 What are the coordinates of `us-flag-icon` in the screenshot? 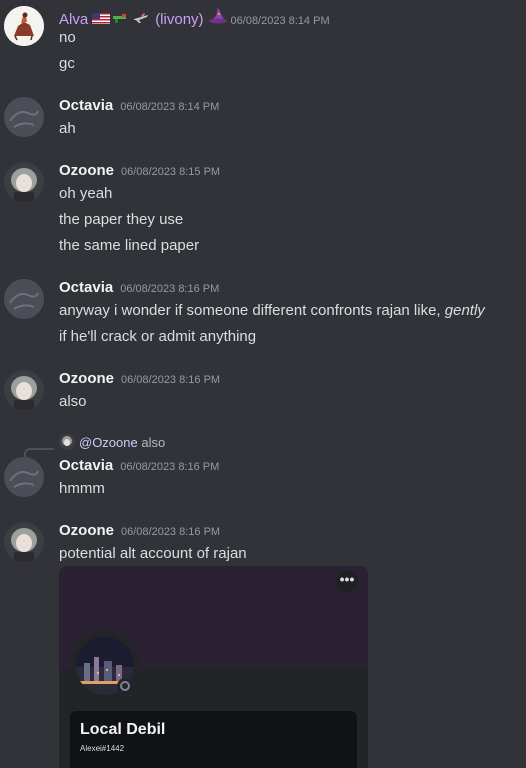 It's located at (101, 17).